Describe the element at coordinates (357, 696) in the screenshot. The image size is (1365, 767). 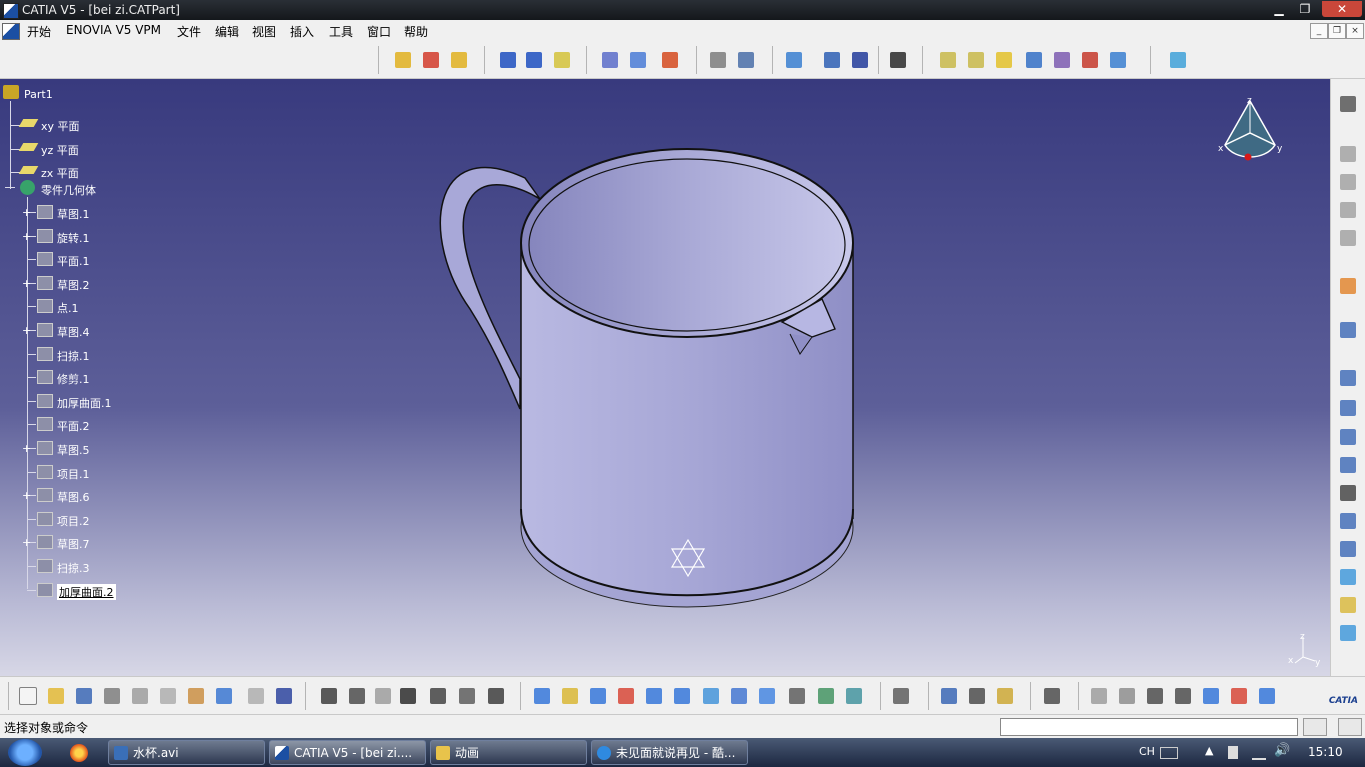
I see `comment-icon` at that location.